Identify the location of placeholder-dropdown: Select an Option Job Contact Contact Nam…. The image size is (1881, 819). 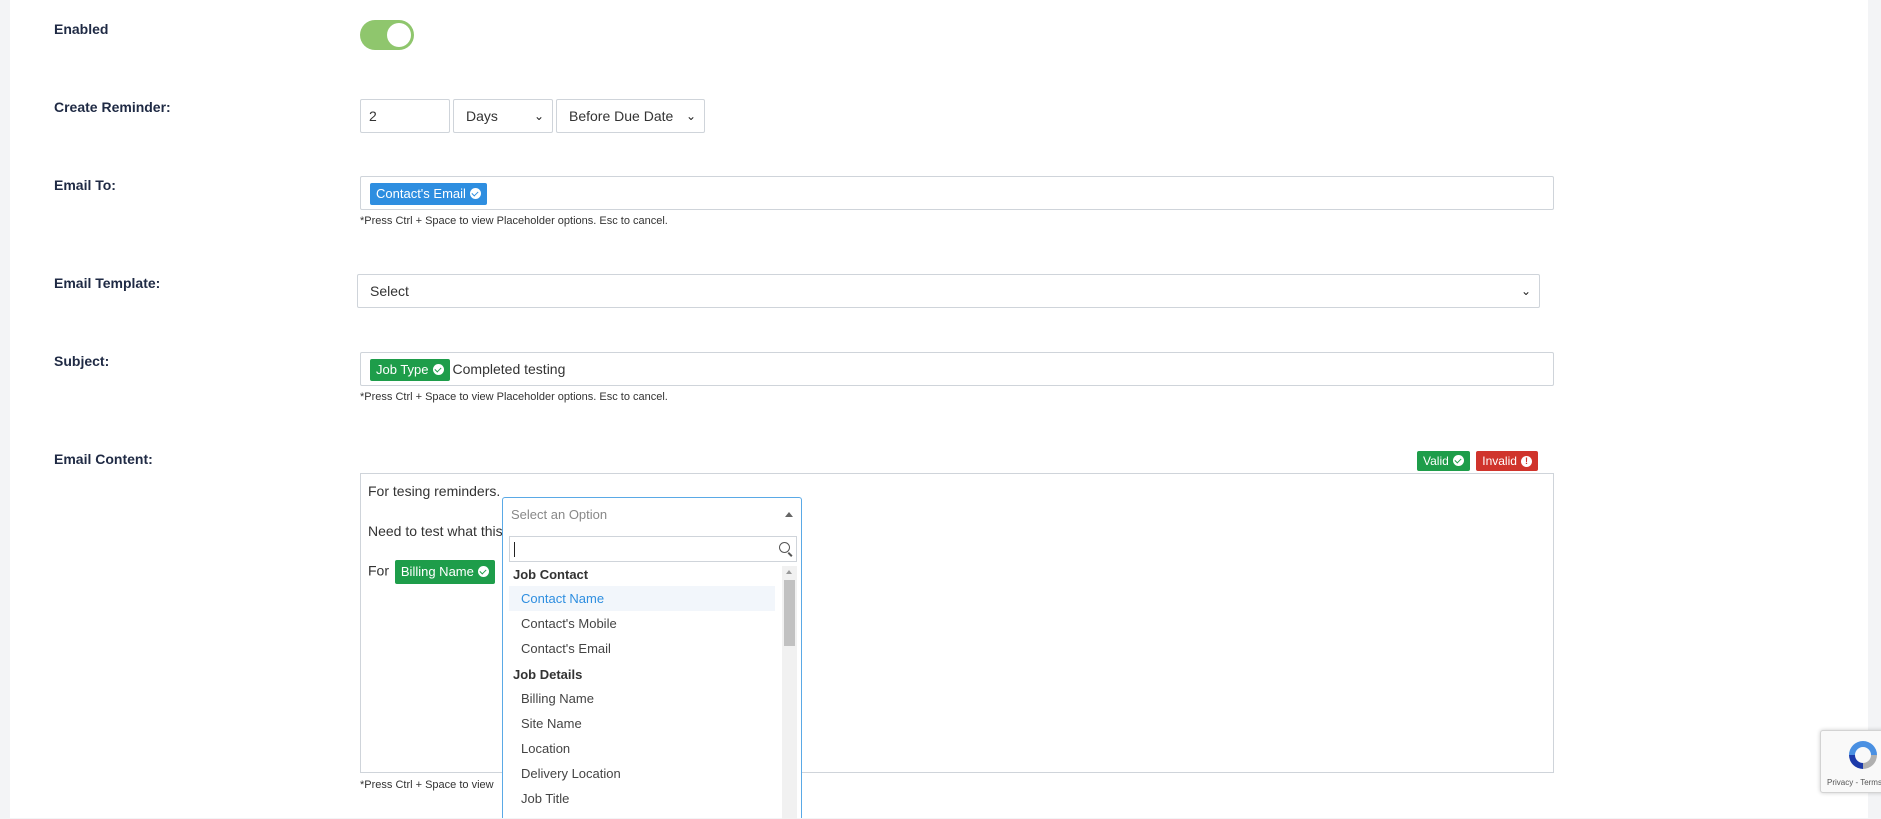
(652, 658).